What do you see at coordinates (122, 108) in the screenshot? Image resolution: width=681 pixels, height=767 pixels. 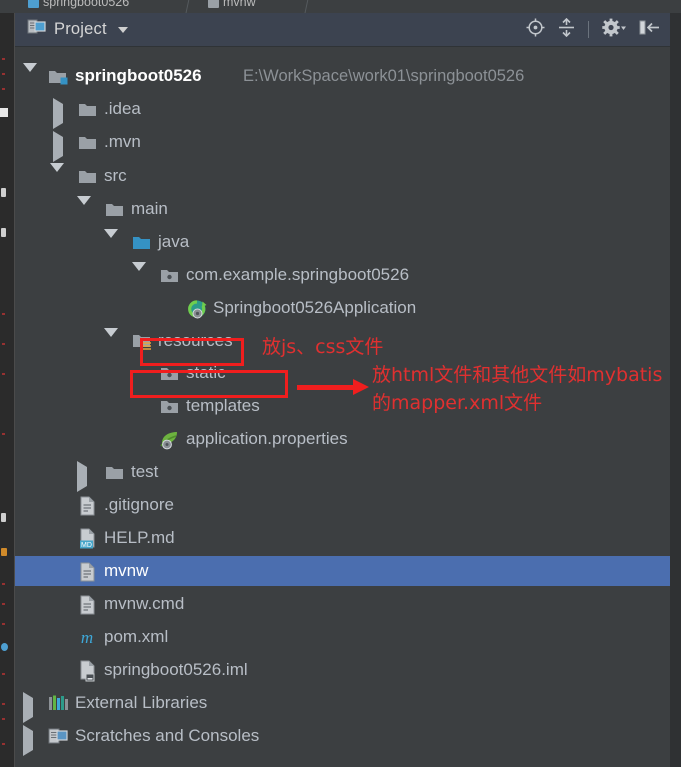 I see `tree-label: .idea` at bounding box center [122, 108].